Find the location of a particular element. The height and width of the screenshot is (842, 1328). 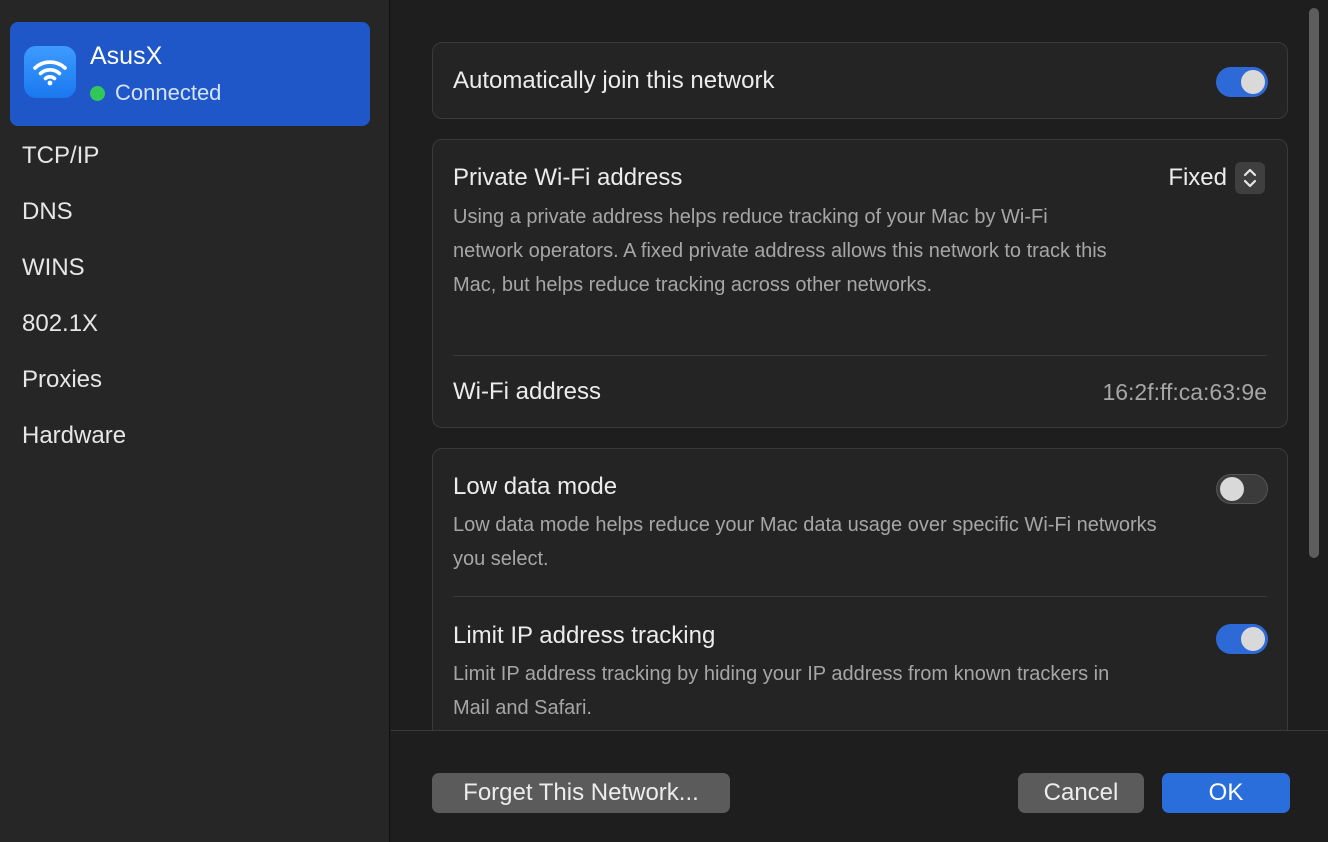

private-address-label: Private Wi-Fi address is located at coordinates (568, 177).